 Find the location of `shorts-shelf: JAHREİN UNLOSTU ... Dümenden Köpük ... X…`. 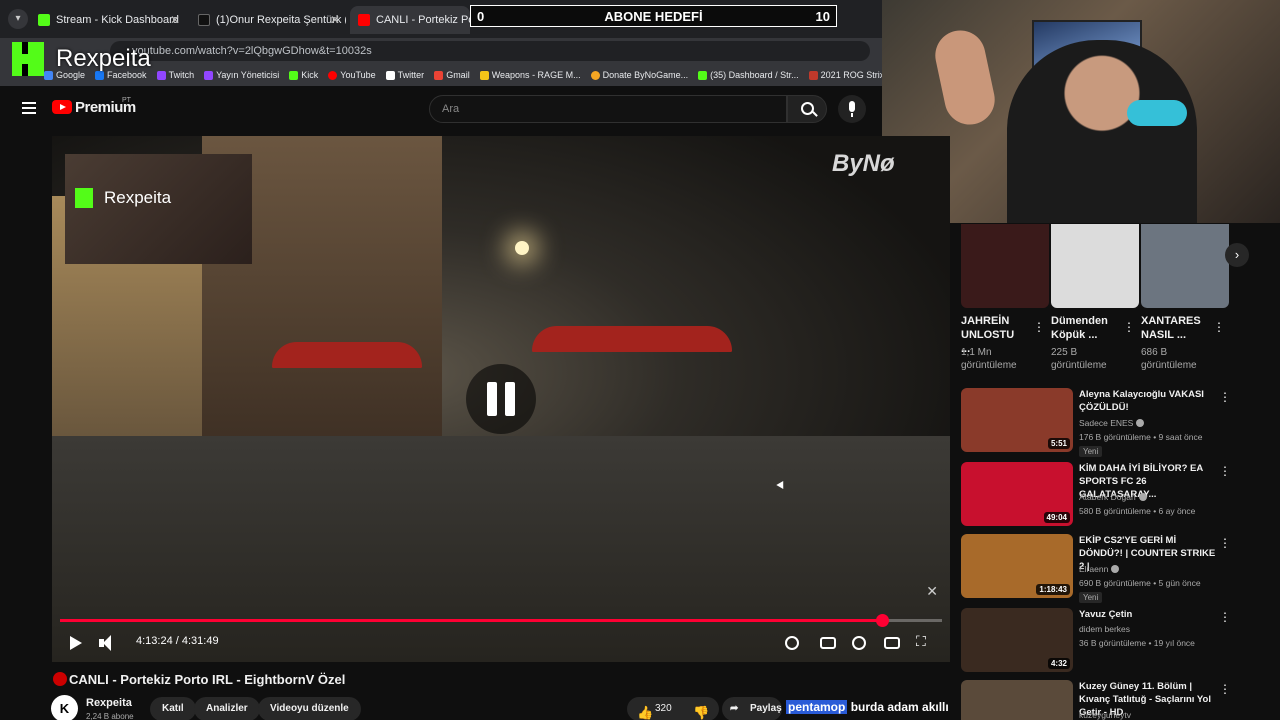

shorts-shelf: JAHREİN UNLOSTU ... Dümenden Köpük ... X… is located at coordinates (1105, 299).